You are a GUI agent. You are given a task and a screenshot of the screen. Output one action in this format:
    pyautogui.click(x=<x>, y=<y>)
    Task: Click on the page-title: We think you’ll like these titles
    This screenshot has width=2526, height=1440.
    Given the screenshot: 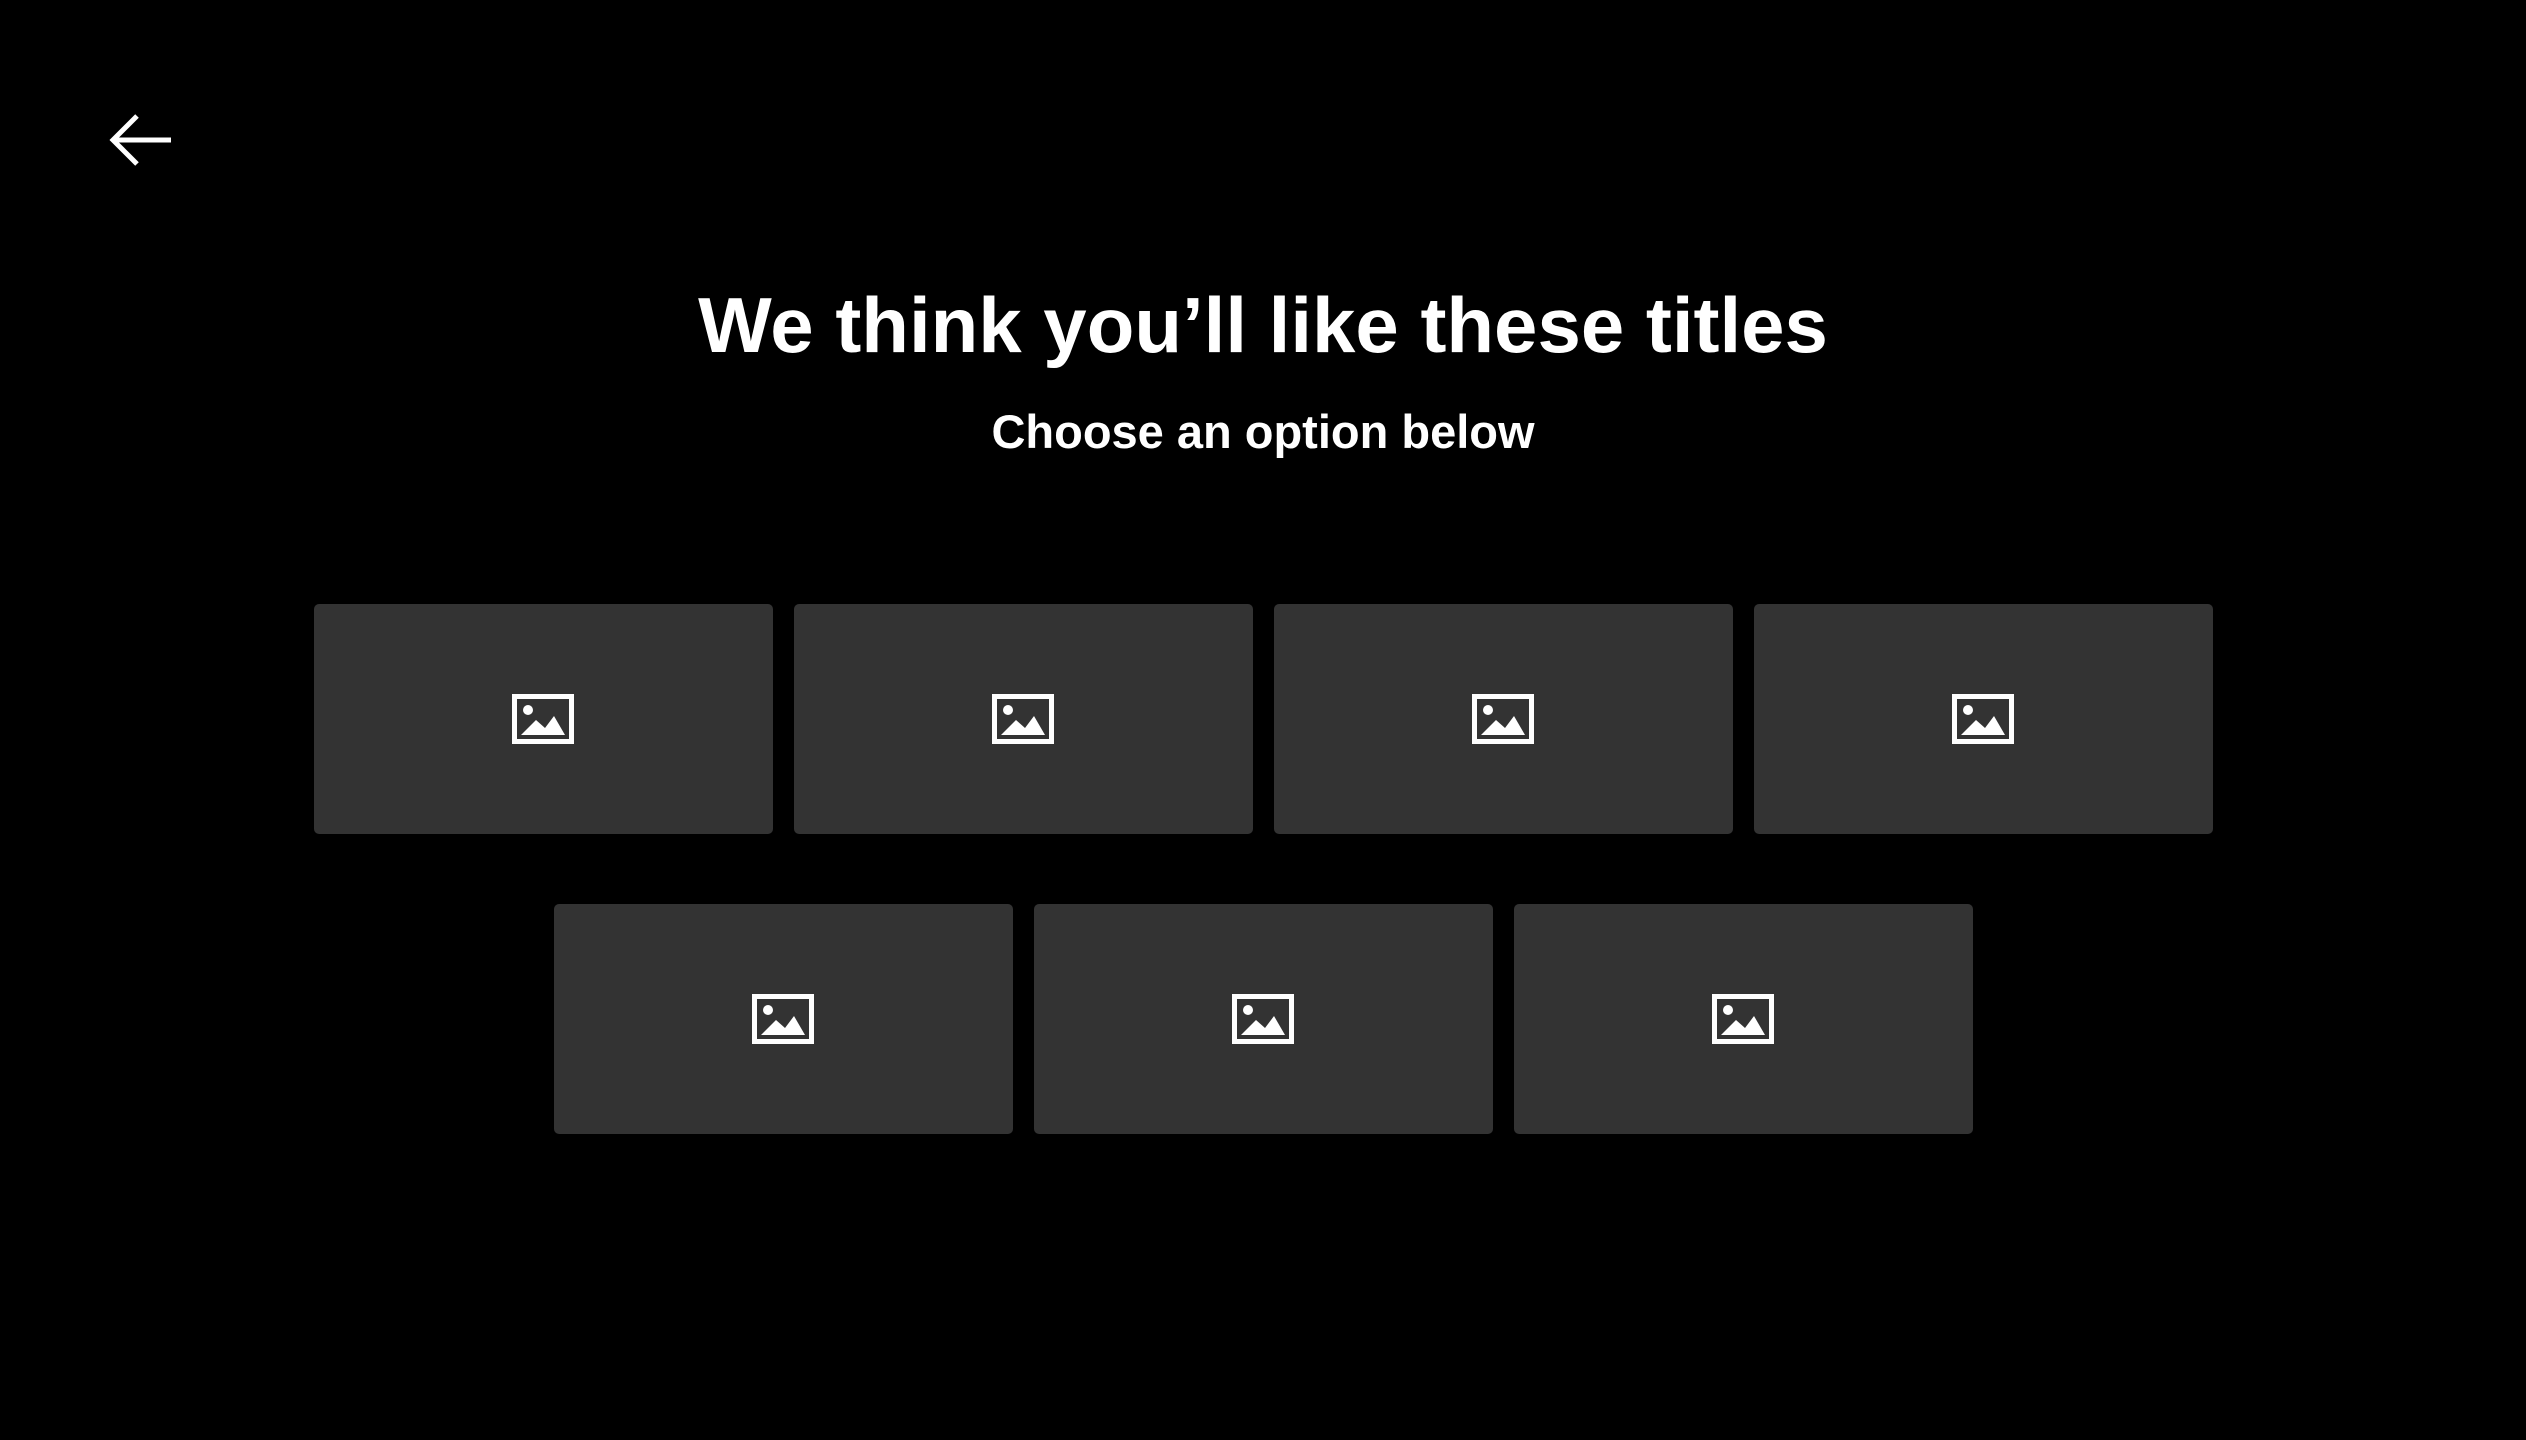 What is the action you would take?
    pyautogui.click(x=1263, y=325)
    